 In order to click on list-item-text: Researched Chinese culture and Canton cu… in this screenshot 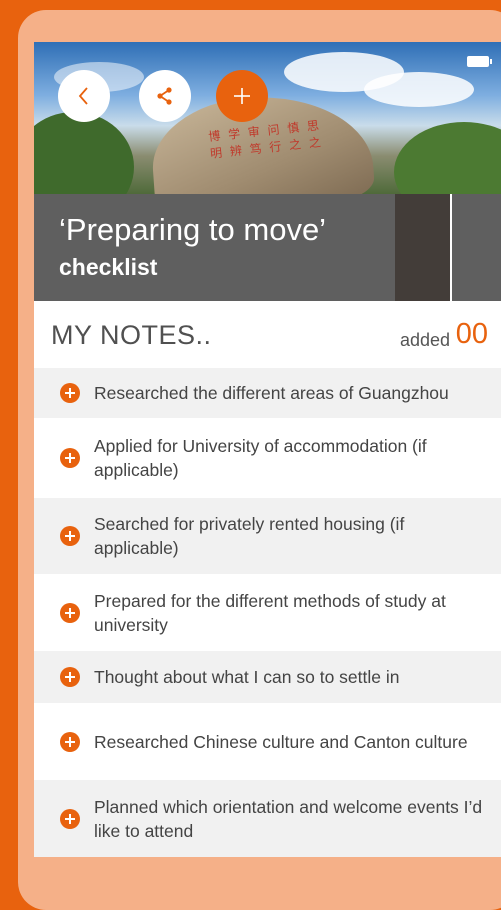, I will do `click(281, 741)`.